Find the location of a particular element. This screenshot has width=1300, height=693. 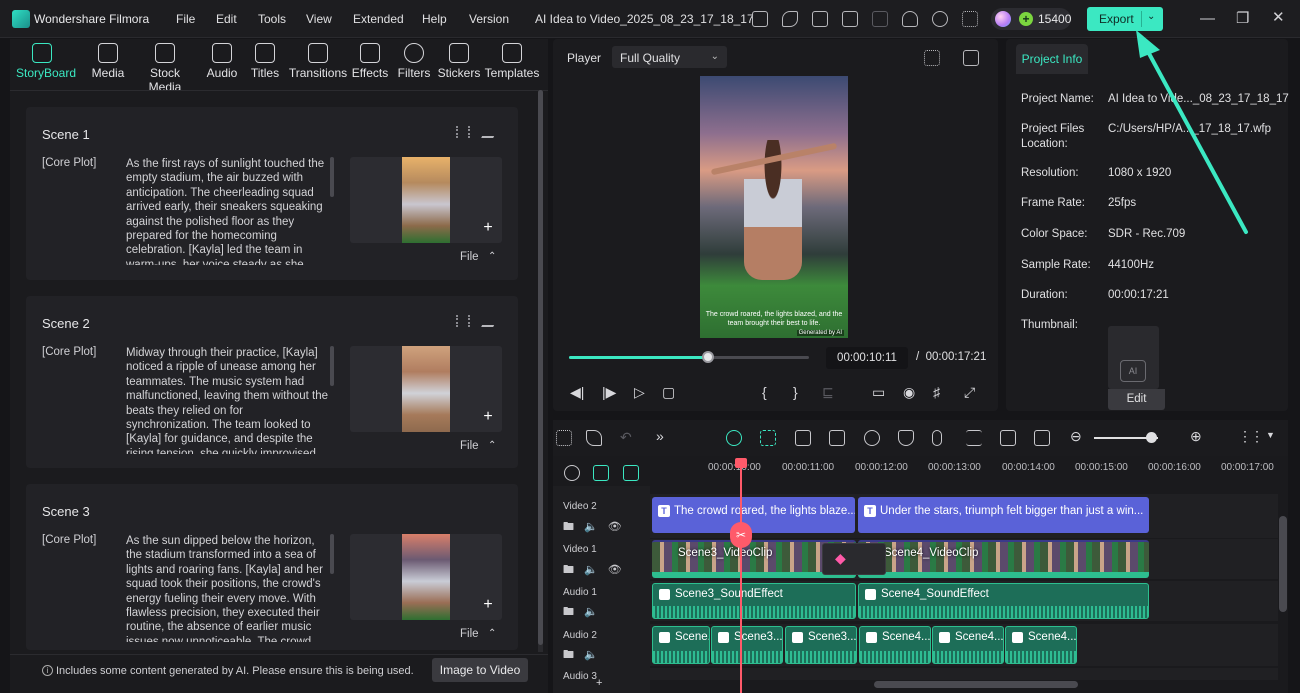

zoom-out-icon: ⊖ is located at coordinates (1076, 436).